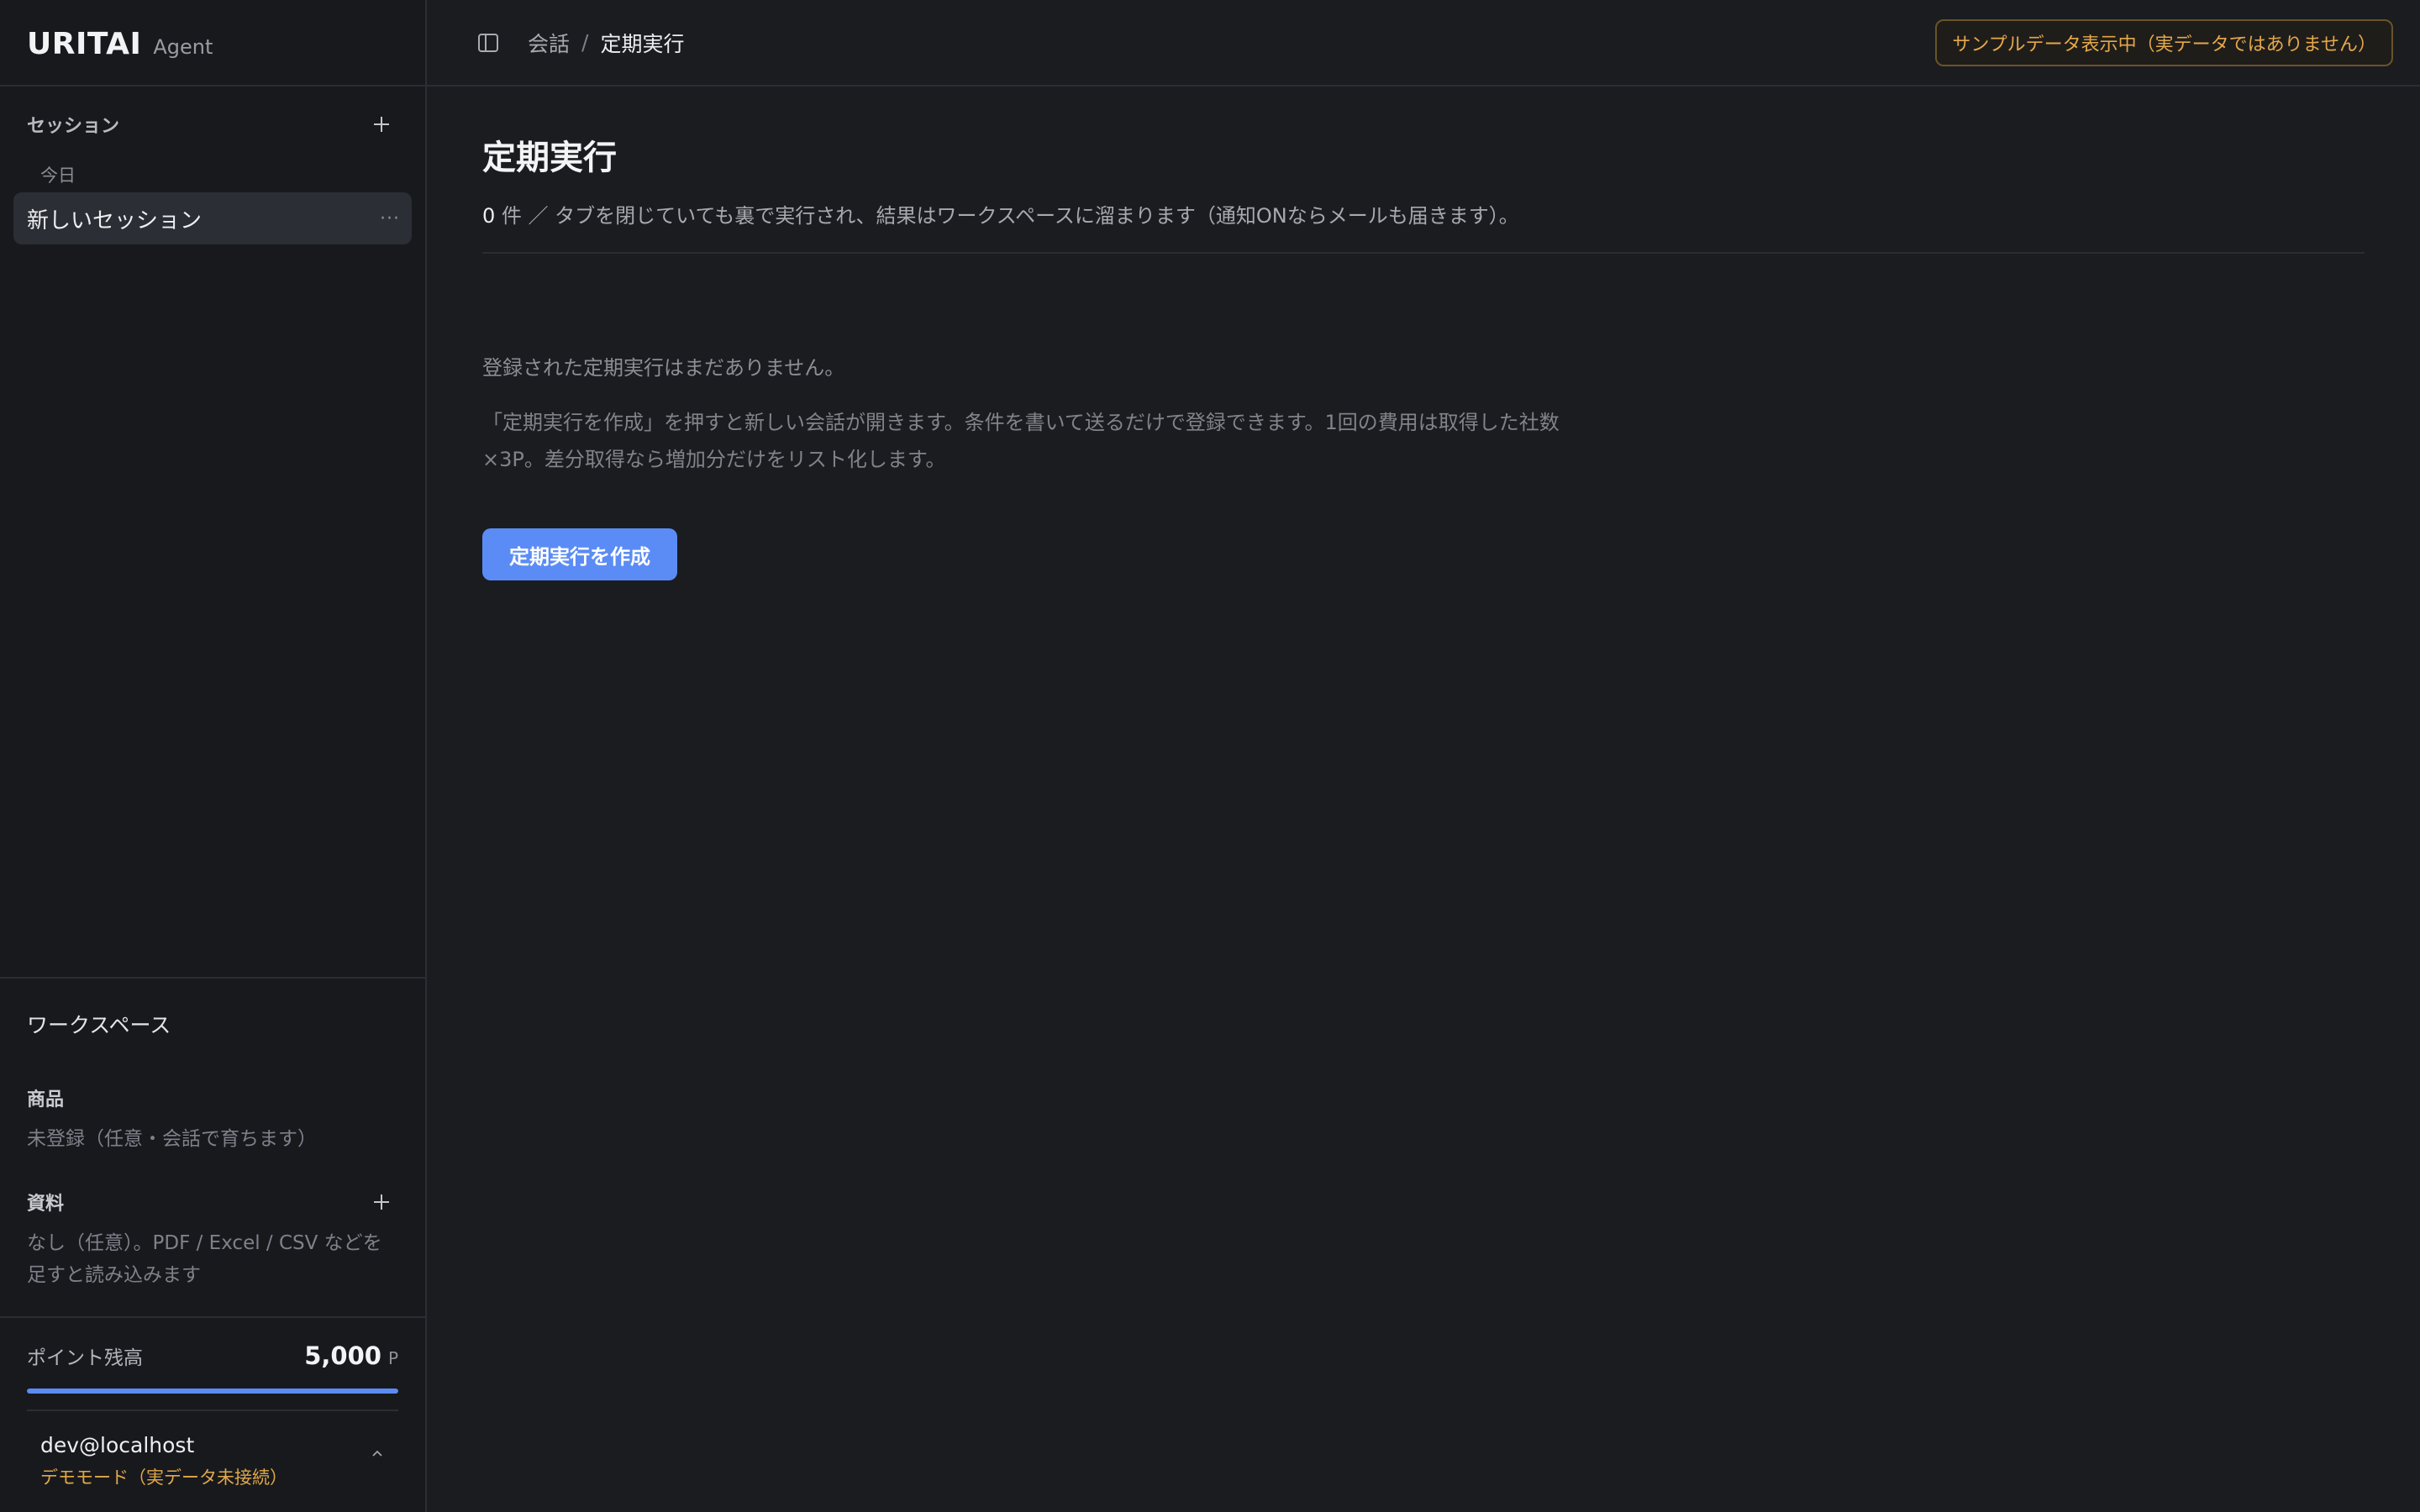 The width and height of the screenshot is (2420, 1512). I want to click on brand: URITAI Agent, so click(212, 43).